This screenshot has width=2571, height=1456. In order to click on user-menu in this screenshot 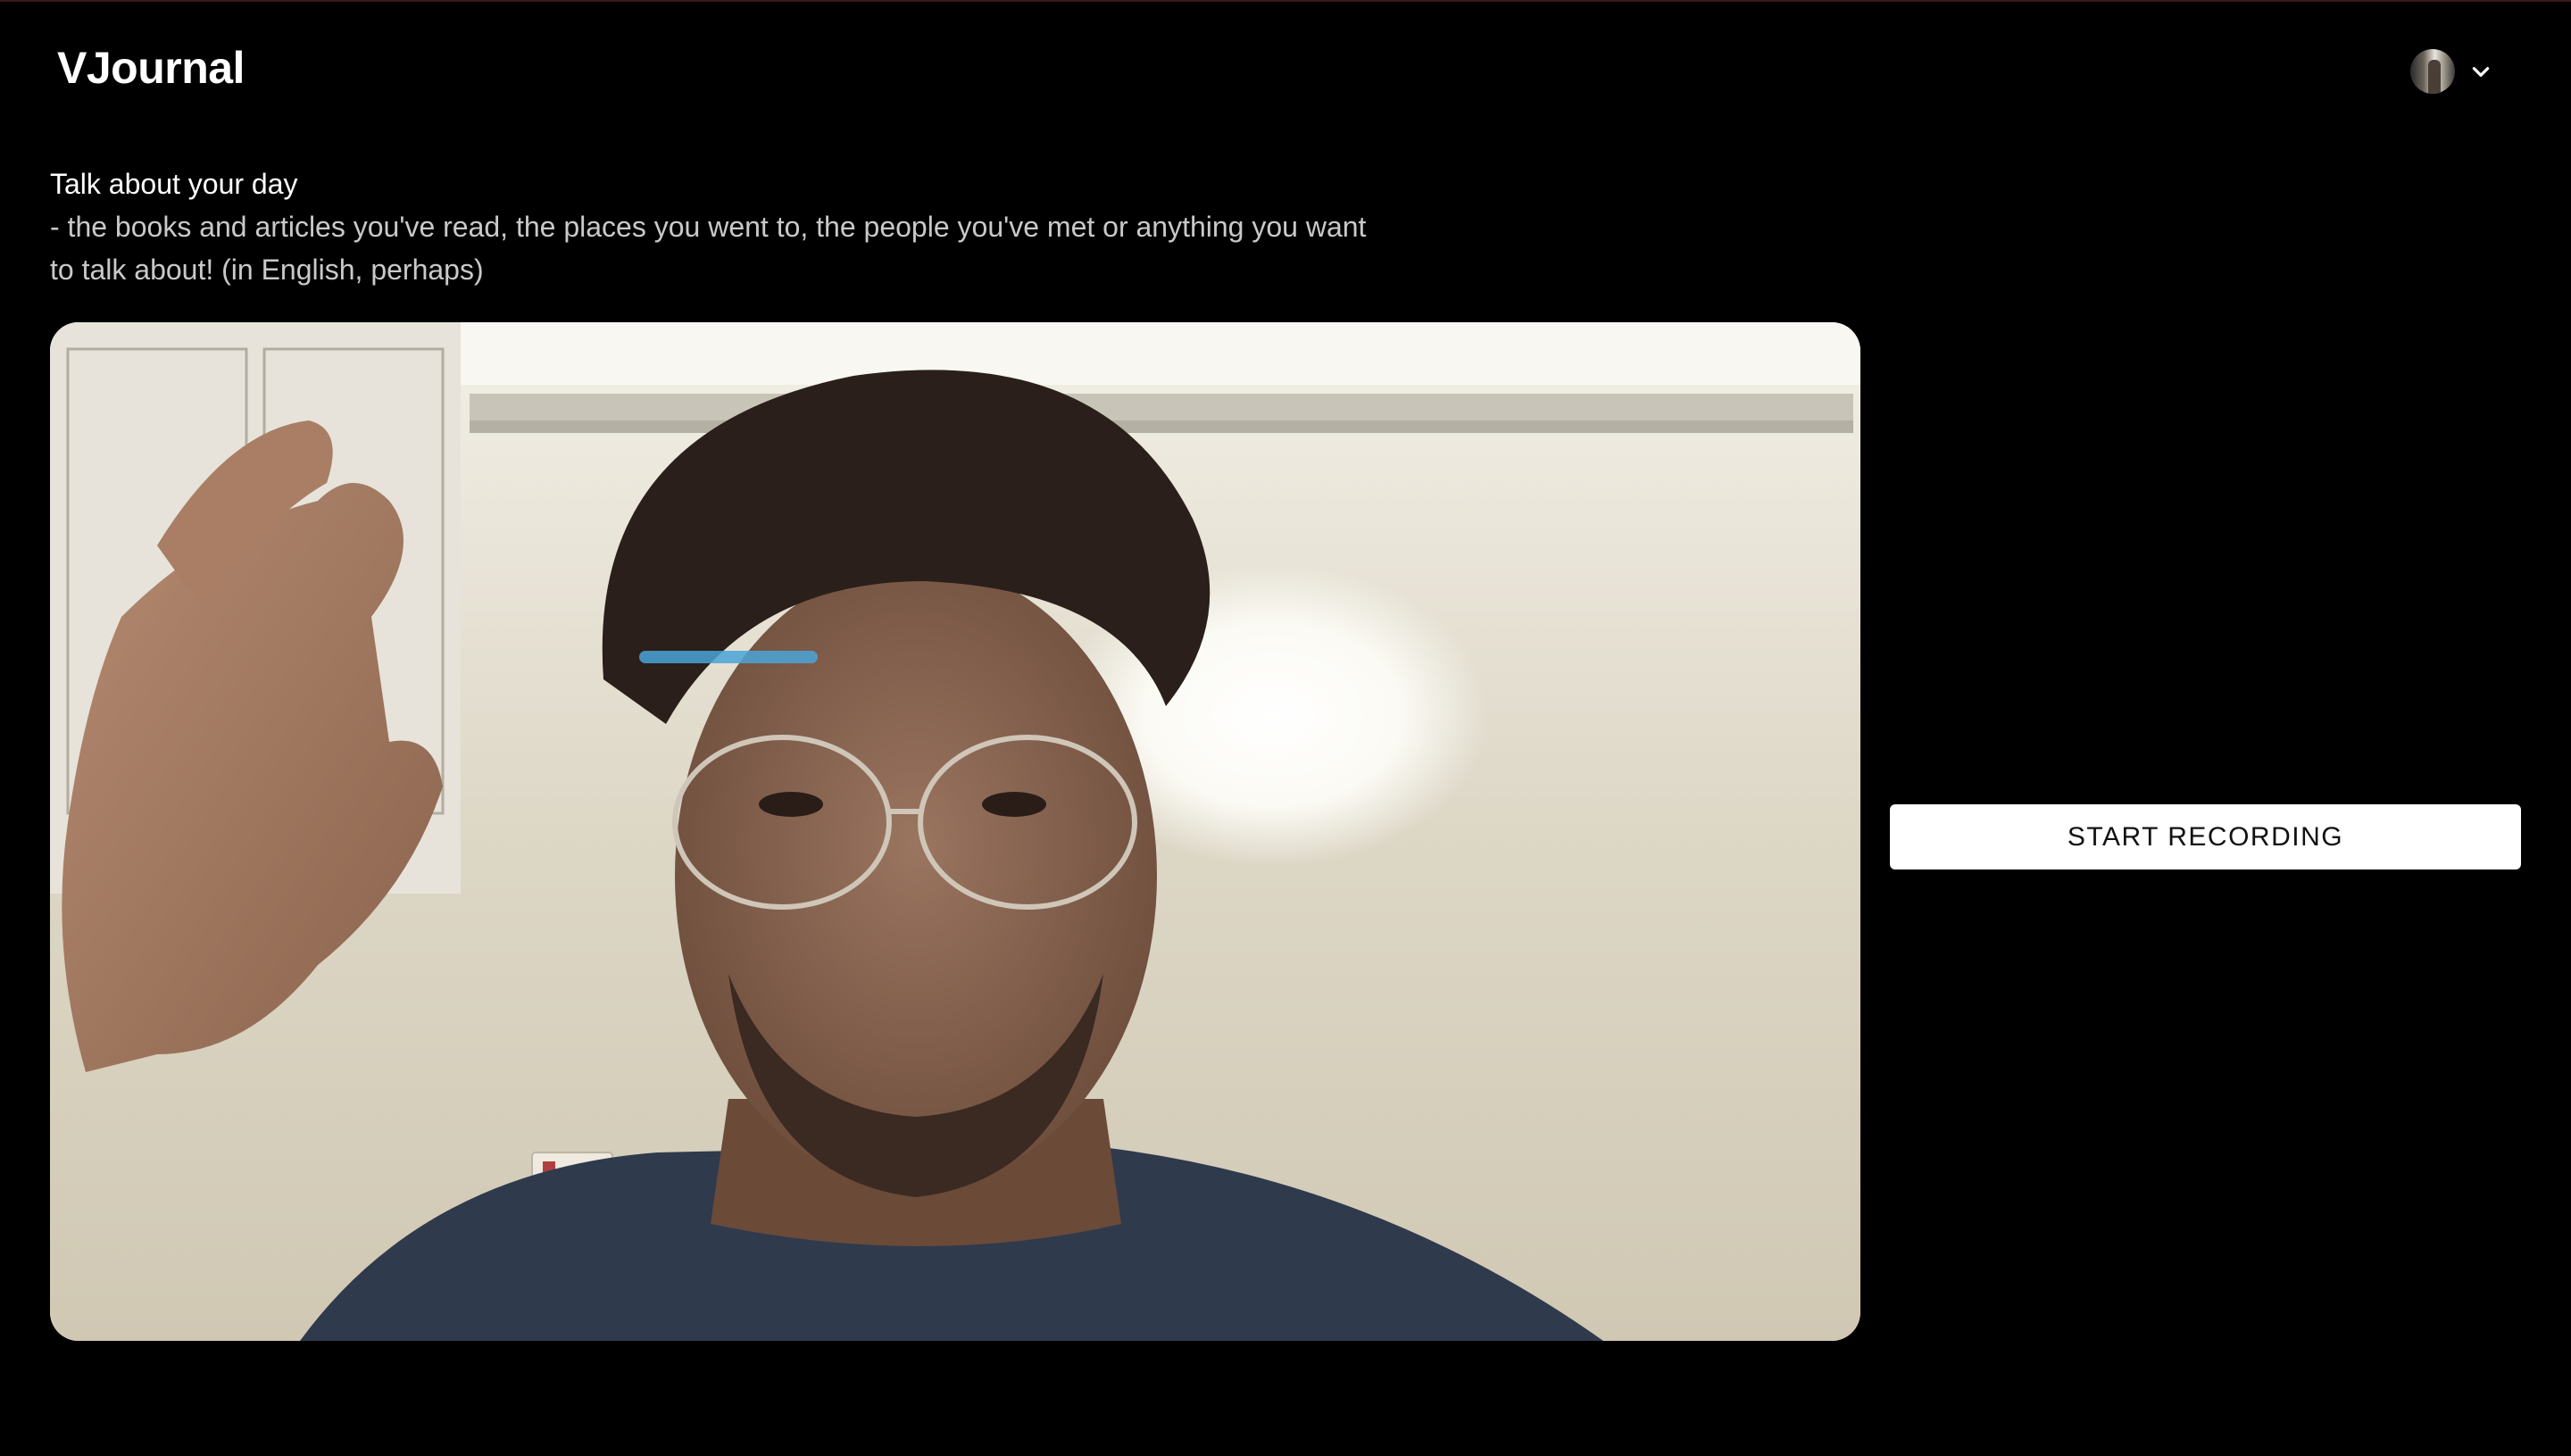, I will do `click(2451, 71)`.